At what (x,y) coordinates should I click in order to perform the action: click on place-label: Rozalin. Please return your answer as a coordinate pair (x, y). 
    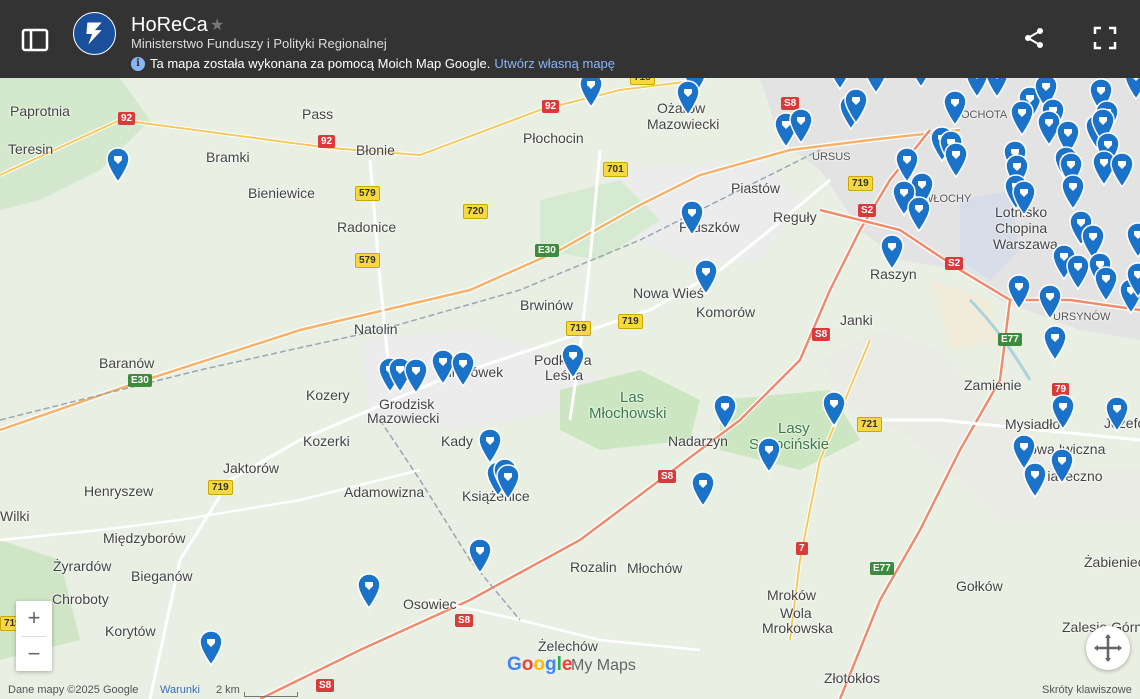
    Looking at the image, I should click on (593, 567).